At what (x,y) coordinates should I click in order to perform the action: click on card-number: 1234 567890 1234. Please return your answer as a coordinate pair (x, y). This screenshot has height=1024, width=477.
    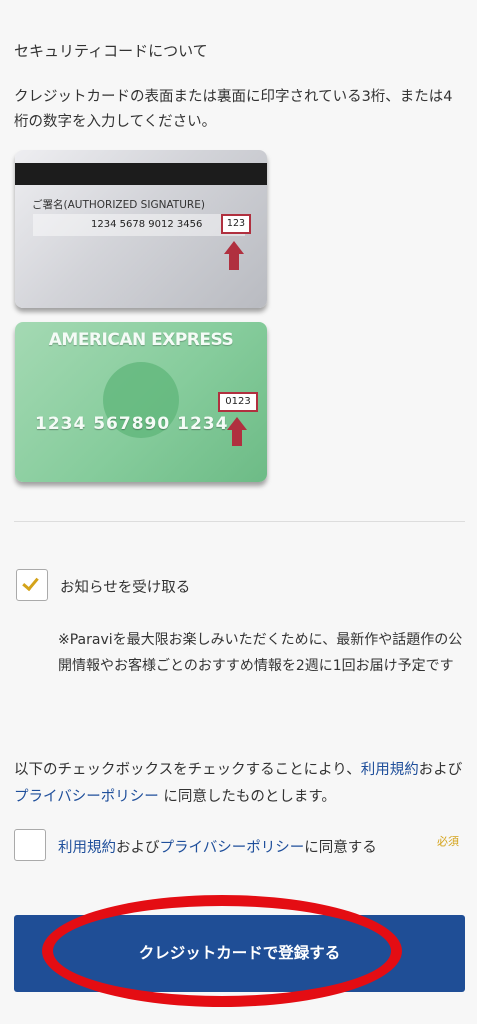
    Looking at the image, I should click on (132, 424).